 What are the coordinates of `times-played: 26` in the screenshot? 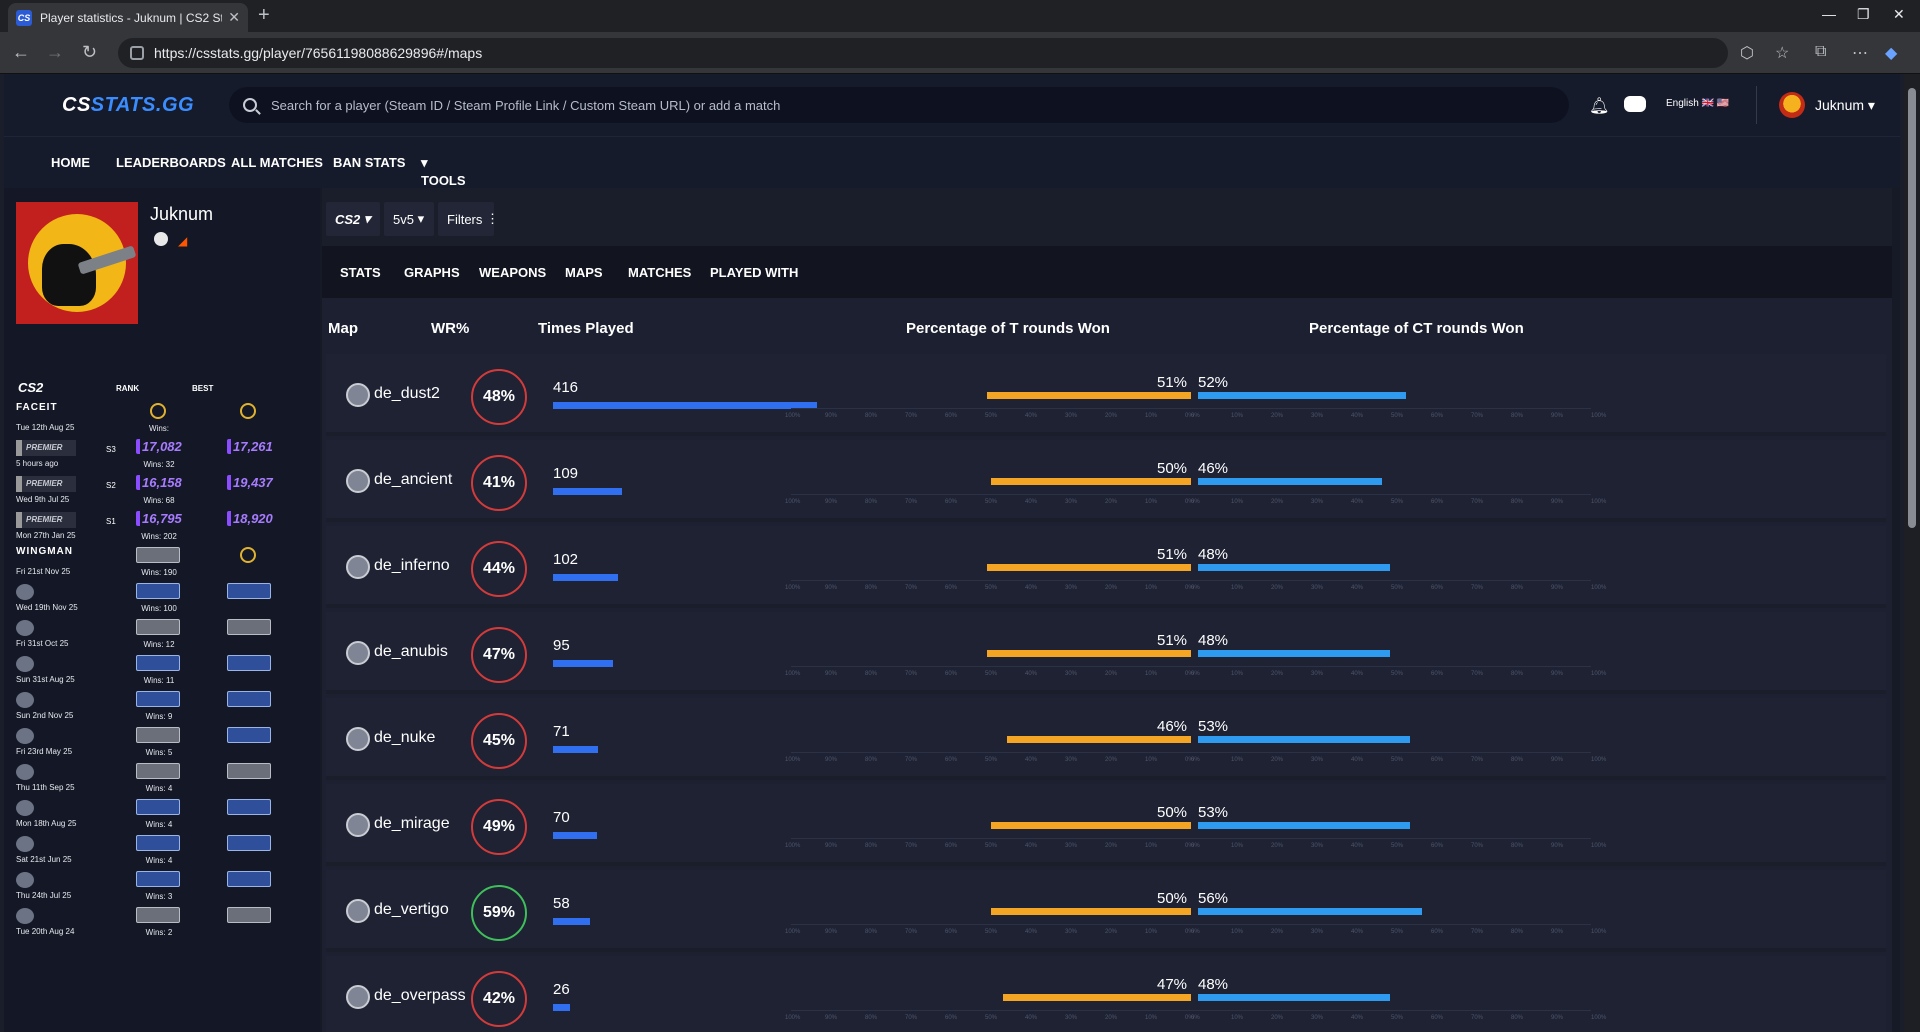 It's located at (561, 989).